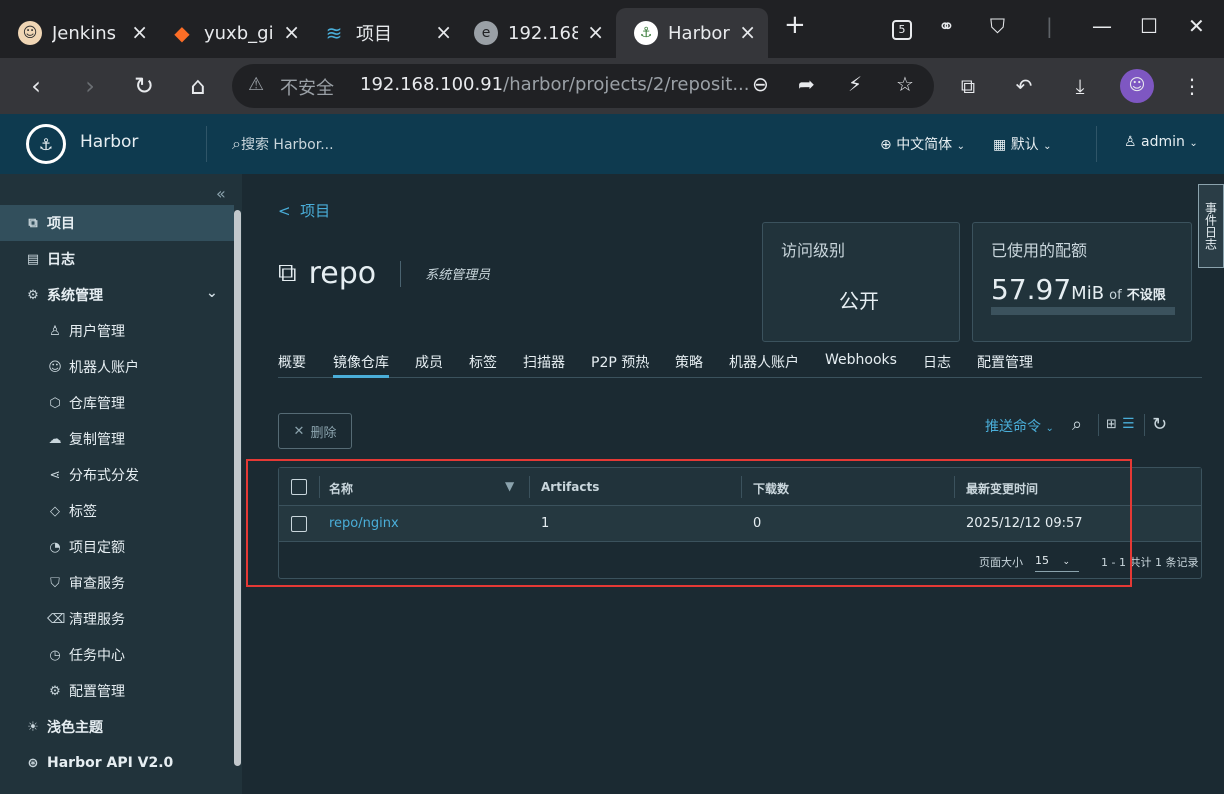  What do you see at coordinates (922, 144) in the screenshot?
I see `language-selector: ⊕ 中文简体 ⌄` at bounding box center [922, 144].